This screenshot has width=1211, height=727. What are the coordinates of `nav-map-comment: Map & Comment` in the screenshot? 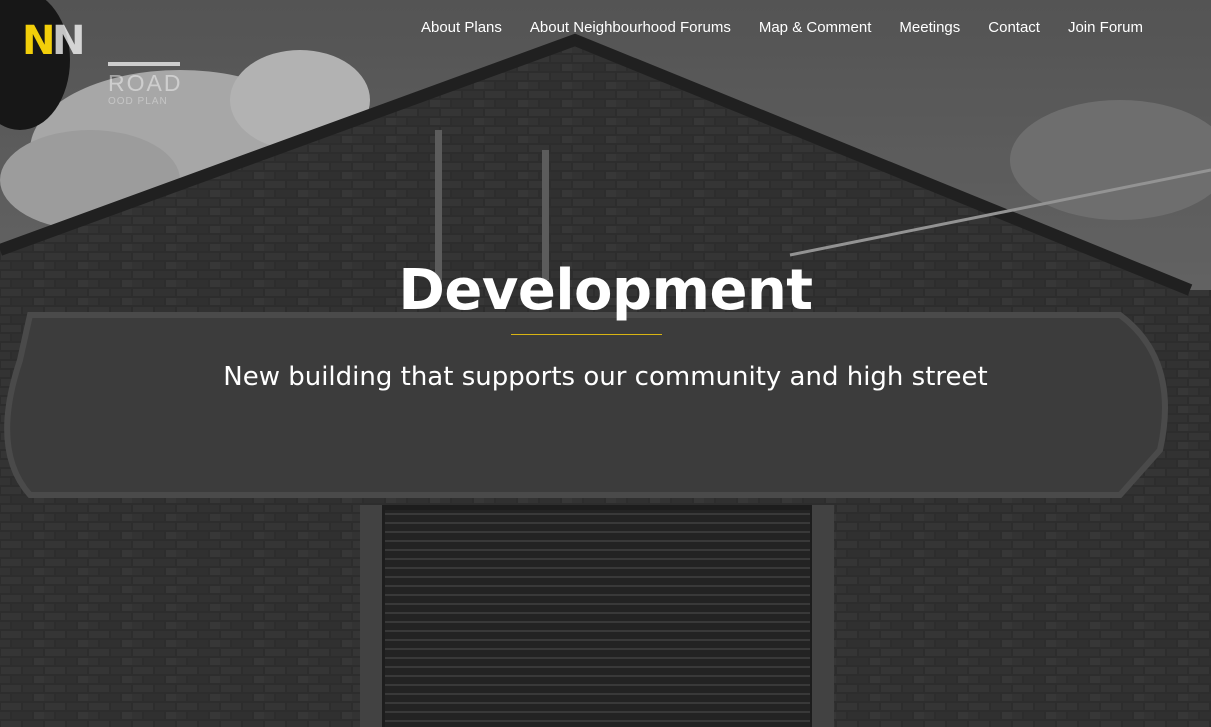 It's located at (815, 28).